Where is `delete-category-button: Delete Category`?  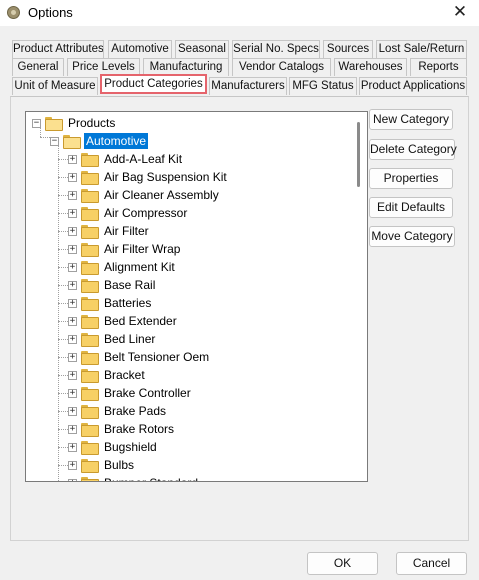 delete-category-button: Delete Category is located at coordinates (413, 149).